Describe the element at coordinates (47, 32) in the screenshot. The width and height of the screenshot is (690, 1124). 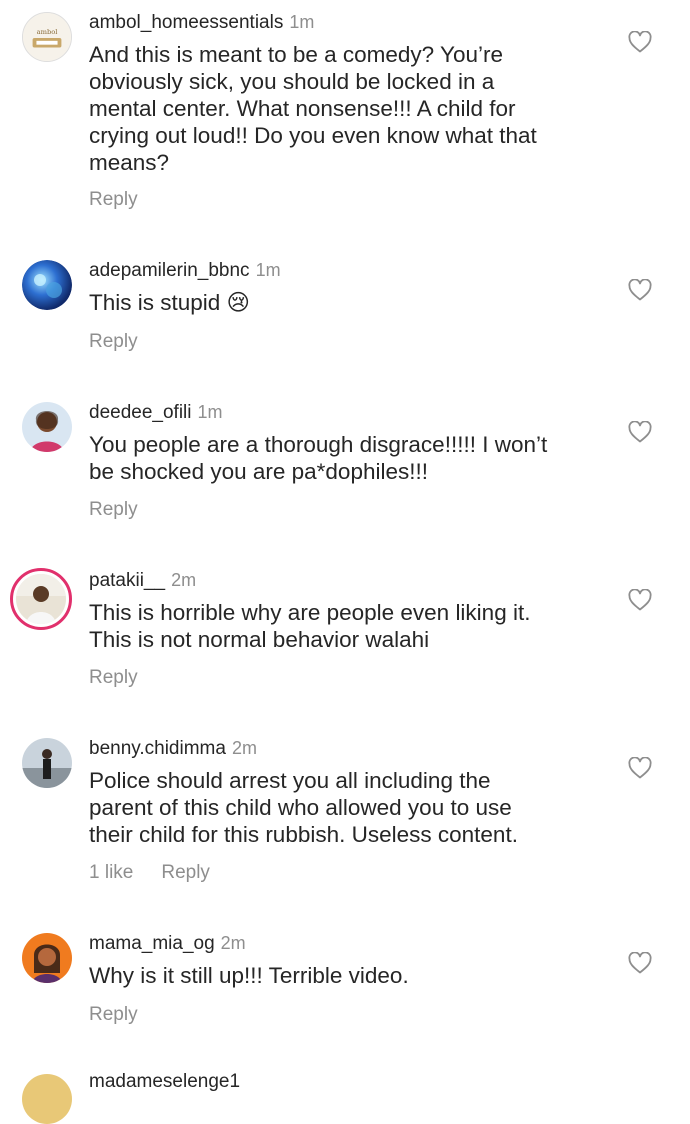
I see `svg-text: ambol` at that location.